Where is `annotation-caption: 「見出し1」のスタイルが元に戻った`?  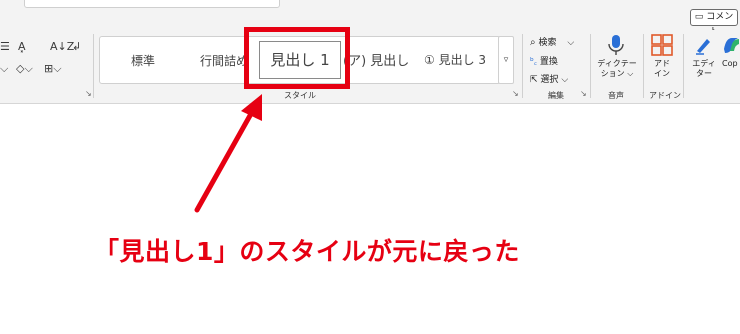 annotation-caption: 「見出し1」のスタイルが元に戻った is located at coordinates (307, 251).